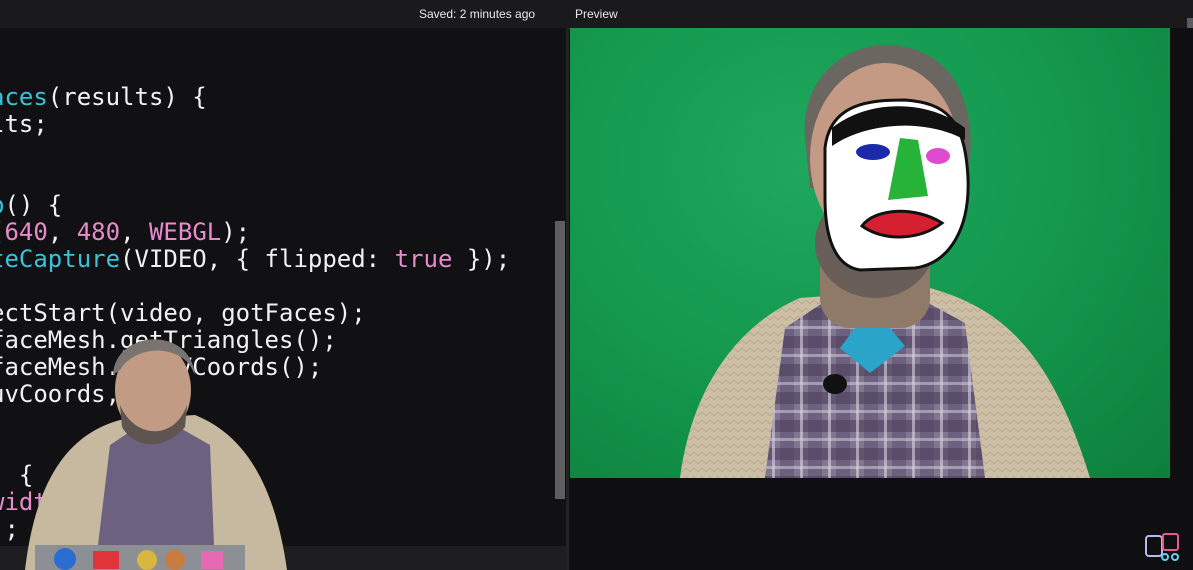 This screenshot has height=570, width=1193. I want to click on code-token: true, so click(423, 259).